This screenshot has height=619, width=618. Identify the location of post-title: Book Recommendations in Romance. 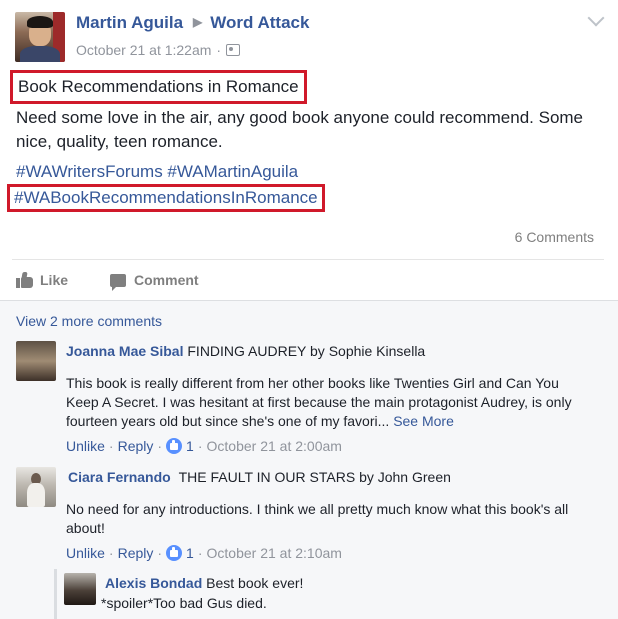
(158, 87).